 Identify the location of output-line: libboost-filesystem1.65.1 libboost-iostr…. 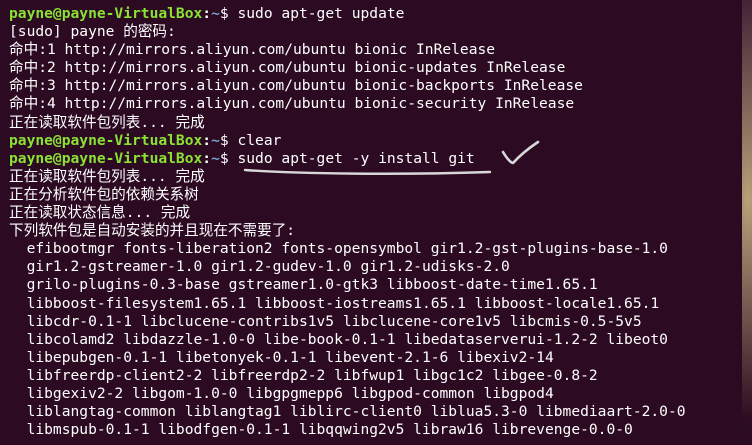
(334, 303).